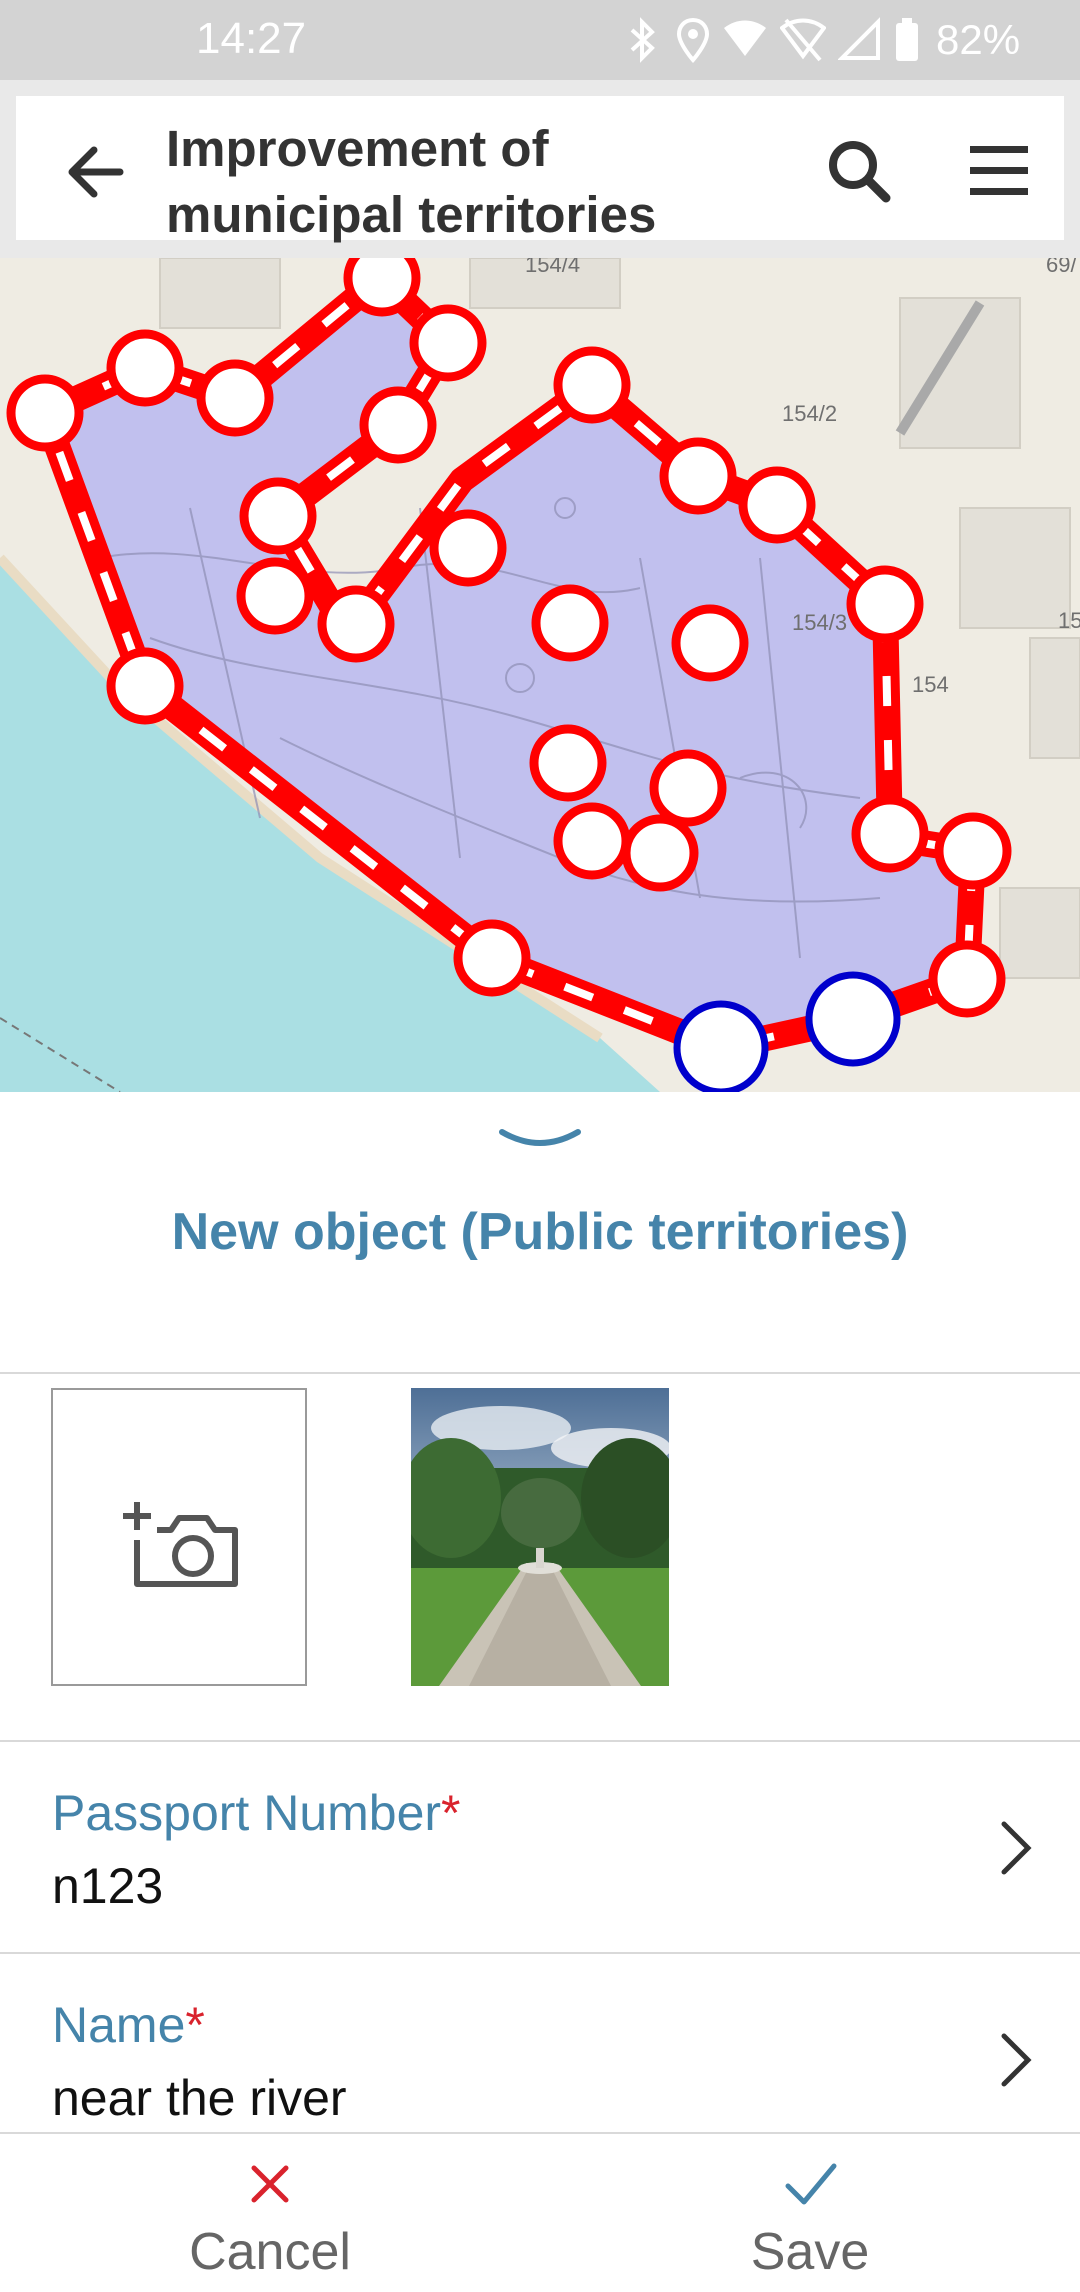 The width and height of the screenshot is (1080, 2292). I want to click on status-icons: 82%, so click(822, 40).